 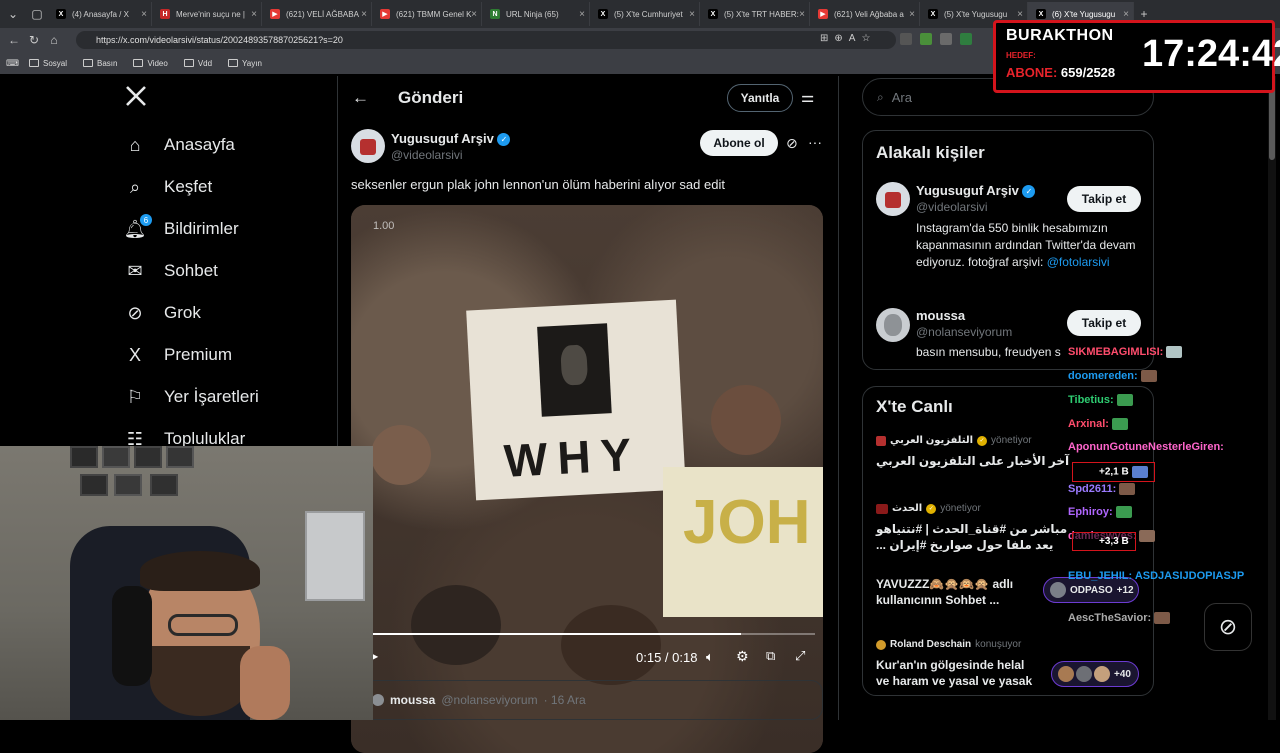 I want to click on reply-avatar, so click(x=378, y=700).